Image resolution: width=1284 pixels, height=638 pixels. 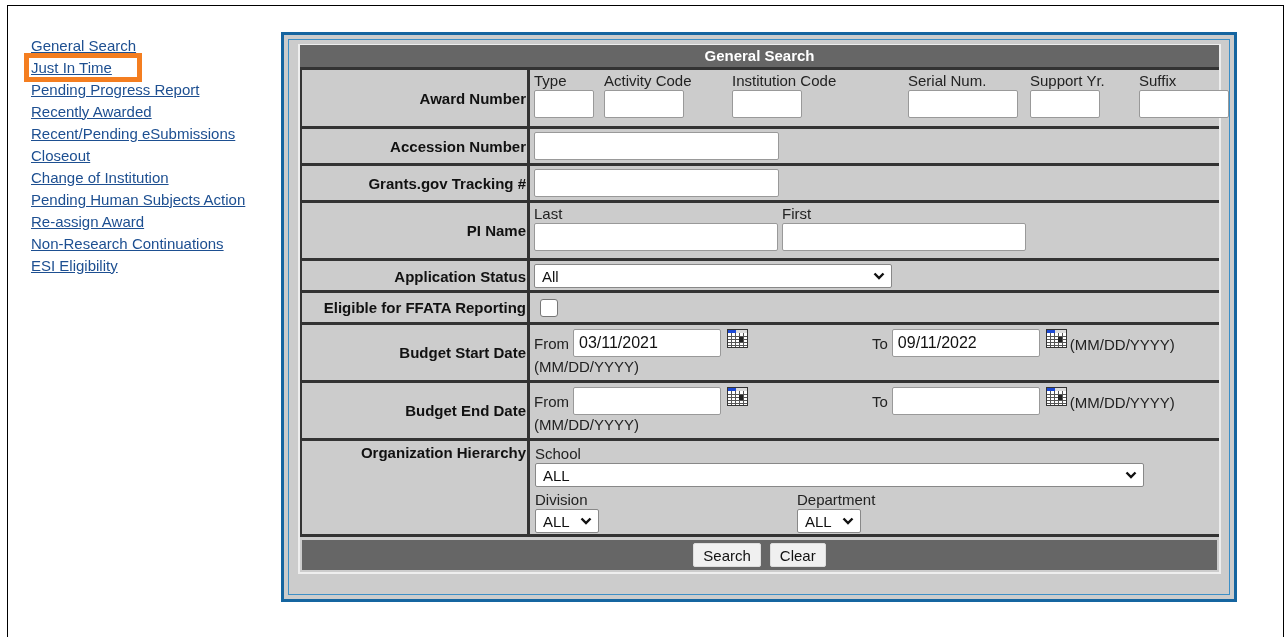 I want to click on field-label: Department, so click(x=836, y=499).